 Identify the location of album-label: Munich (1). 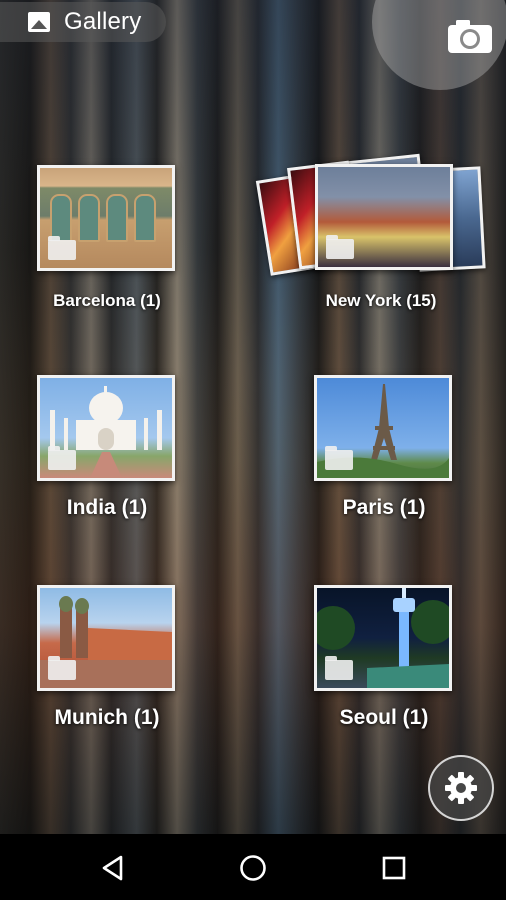
(107, 717).